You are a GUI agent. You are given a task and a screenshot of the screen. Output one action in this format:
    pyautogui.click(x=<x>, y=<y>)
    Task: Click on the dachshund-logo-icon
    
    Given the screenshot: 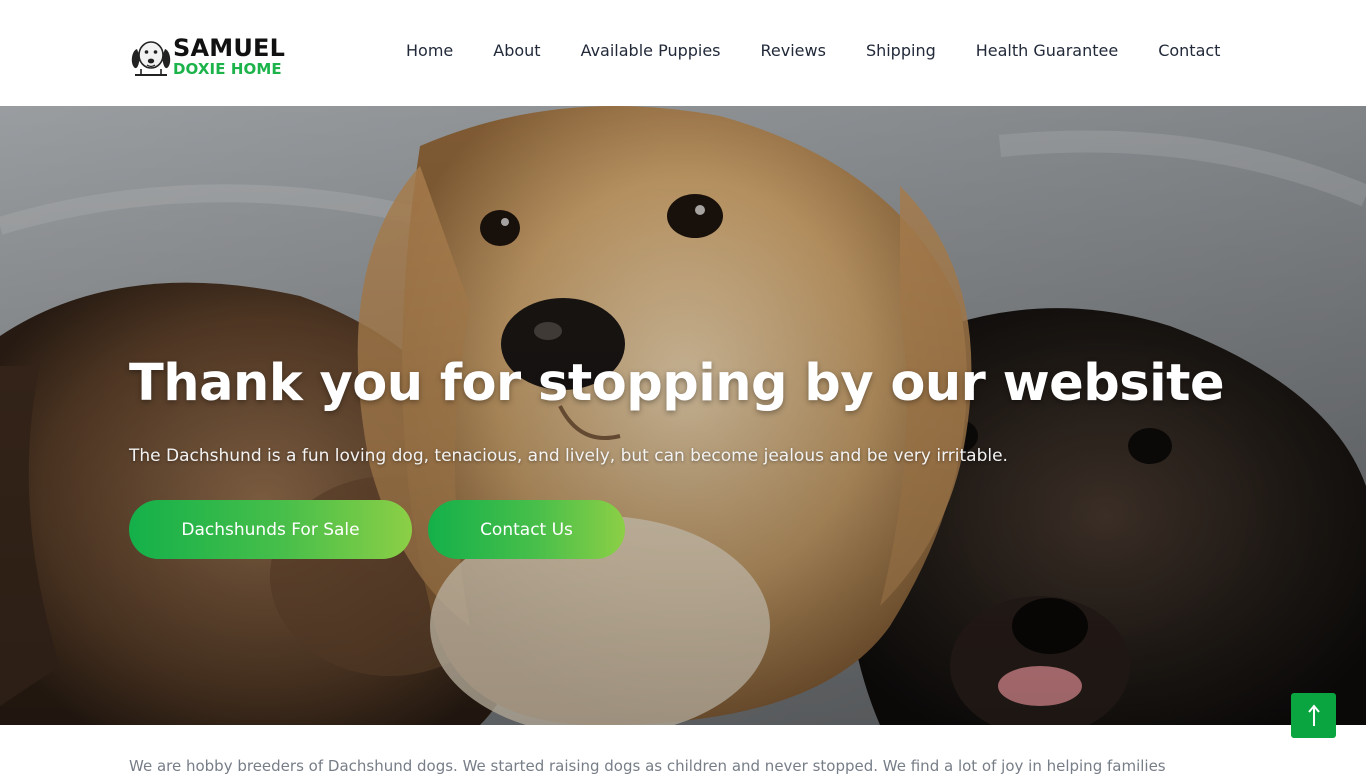 What is the action you would take?
    pyautogui.click(x=151, y=58)
    